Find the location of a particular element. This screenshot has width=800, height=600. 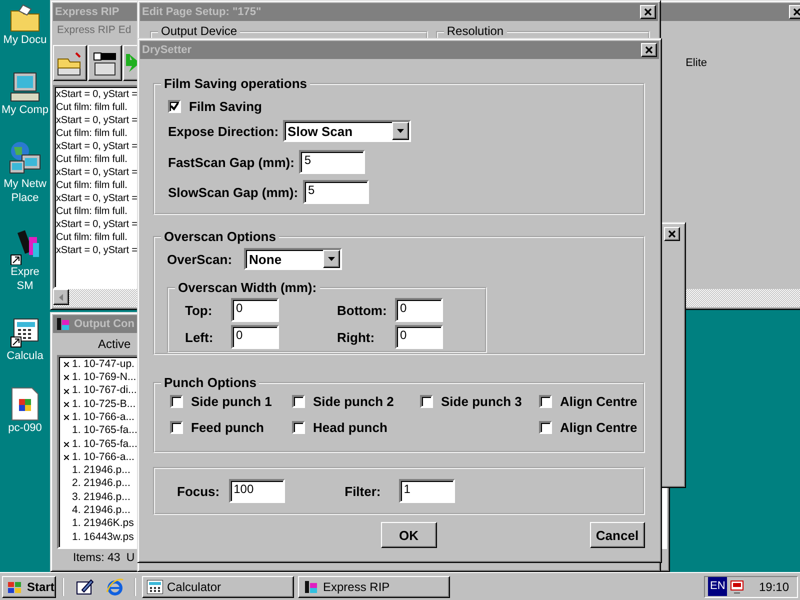

checkbox-label: Film Saving is located at coordinates (225, 106).